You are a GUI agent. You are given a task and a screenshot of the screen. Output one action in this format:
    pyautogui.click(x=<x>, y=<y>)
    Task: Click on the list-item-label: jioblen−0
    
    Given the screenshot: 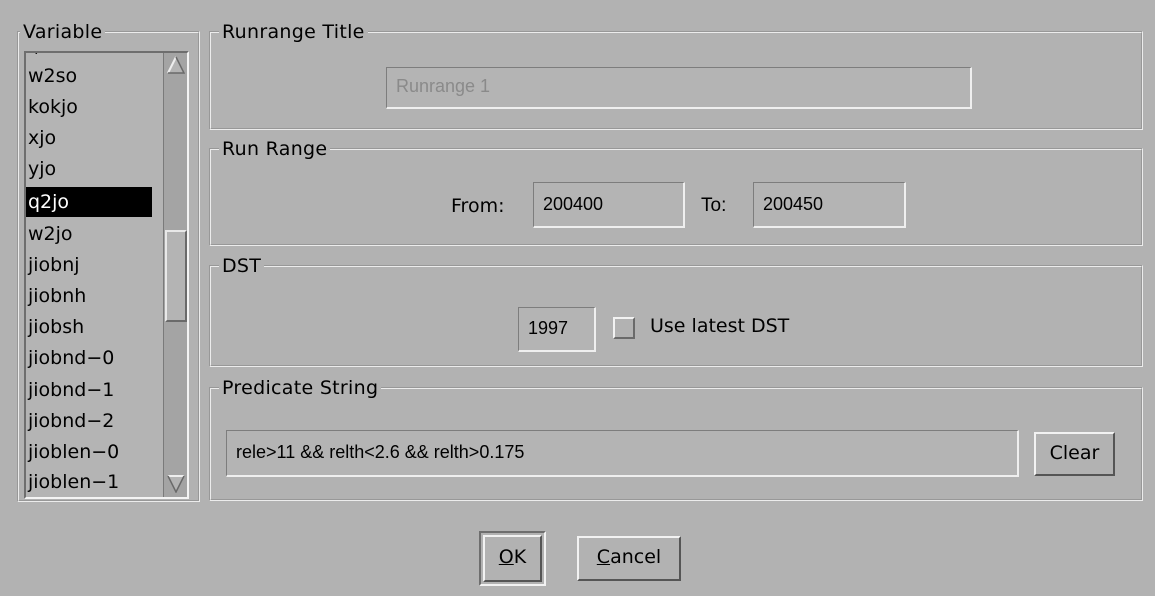 What is the action you would take?
    pyautogui.click(x=74, y=452)
    